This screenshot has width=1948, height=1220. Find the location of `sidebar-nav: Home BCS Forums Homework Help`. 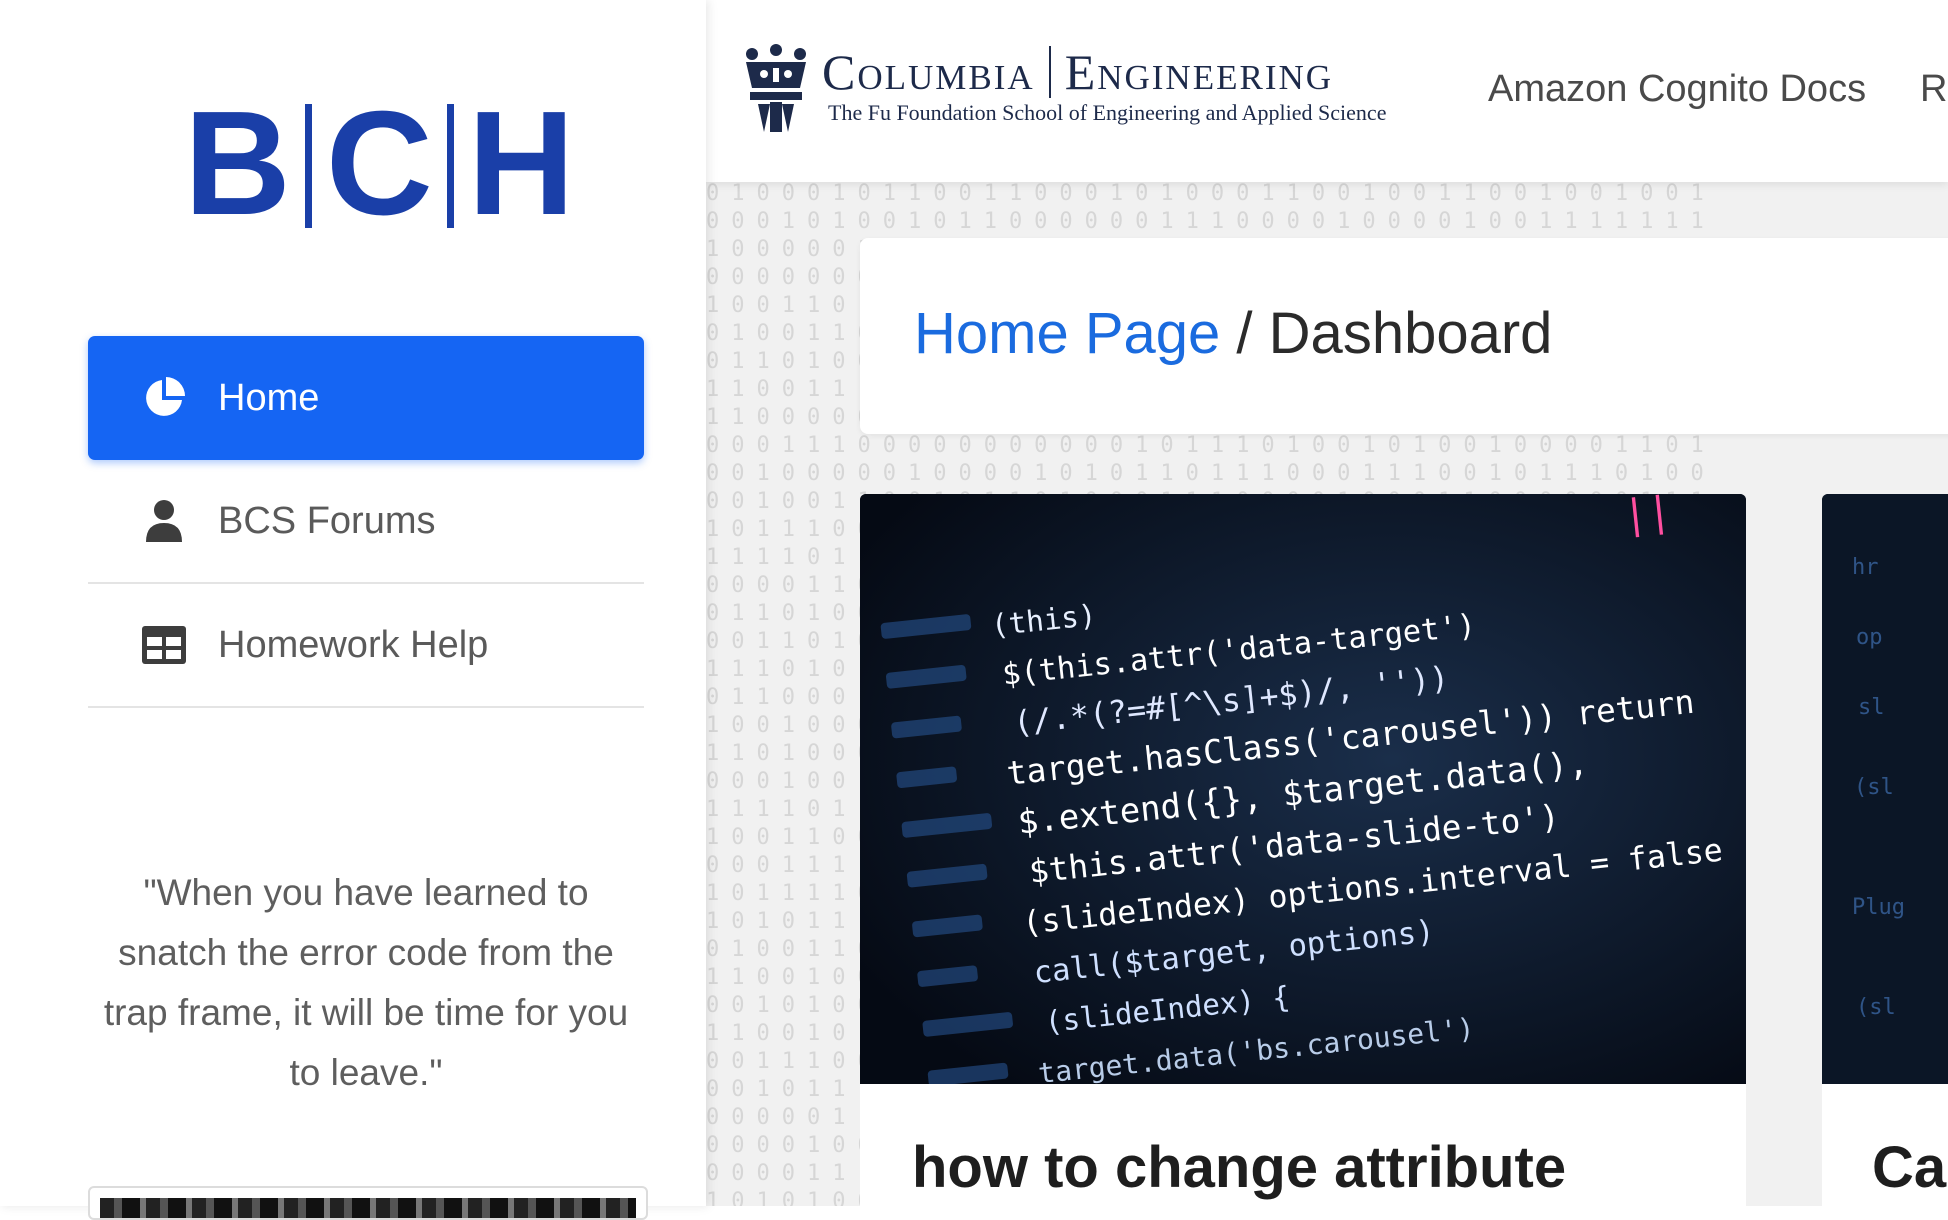

sidebar-nav: Home BCS Forums Homework Help is located at coordinates (366, 522).